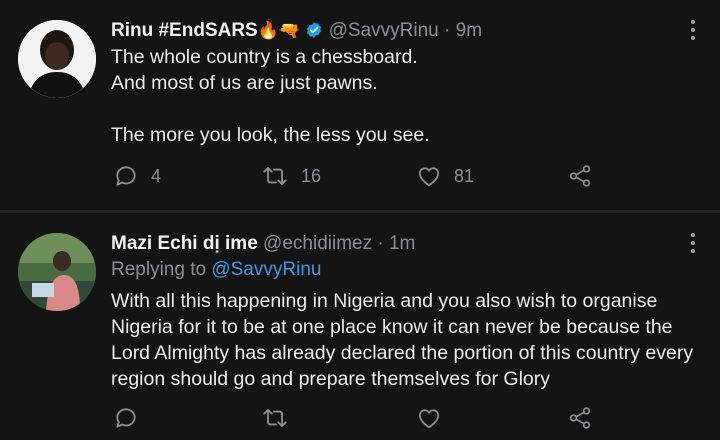 Image resolution: width=720 pixels, height=440 pixels. What do you see at coordinates (184, 243) in the screenshot?
I see `display-name: Mazi Echi dị ime` at bounding box center [184, 243].